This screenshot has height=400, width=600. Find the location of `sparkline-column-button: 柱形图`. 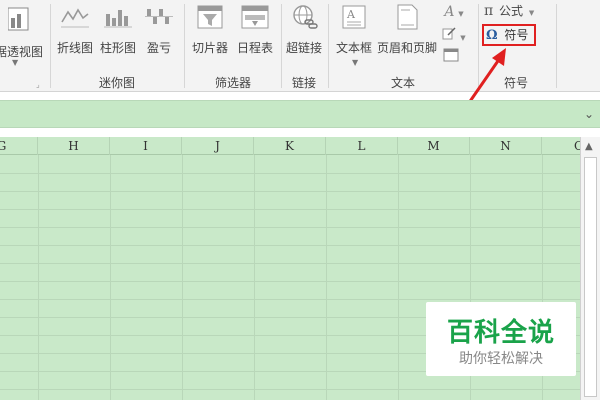

sparkline-column-button: 柱形图 is located at coordinates (118, 30).